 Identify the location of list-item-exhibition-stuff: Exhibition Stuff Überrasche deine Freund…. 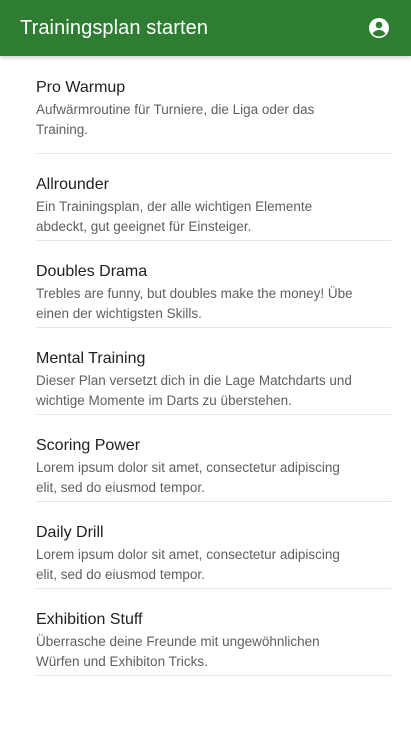
(213, 632).